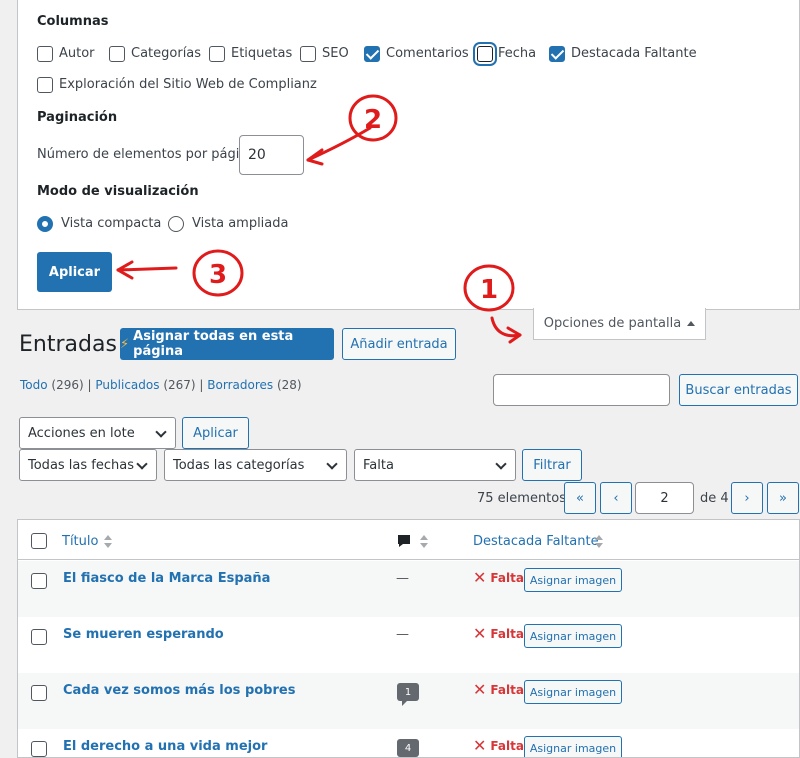  I want to click on total-pages-label: de 4, so click(714, 498).